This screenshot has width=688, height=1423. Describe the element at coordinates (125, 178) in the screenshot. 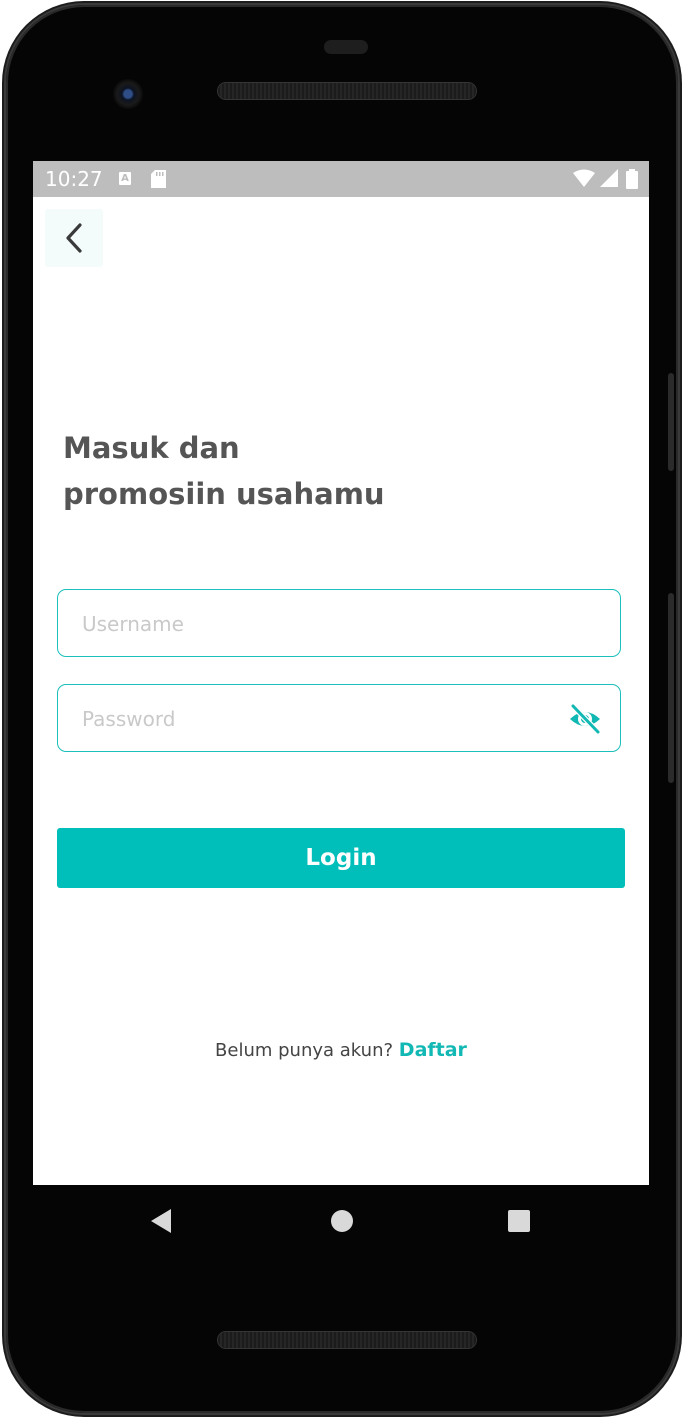

I see `notification-a-icon: A` at that location.